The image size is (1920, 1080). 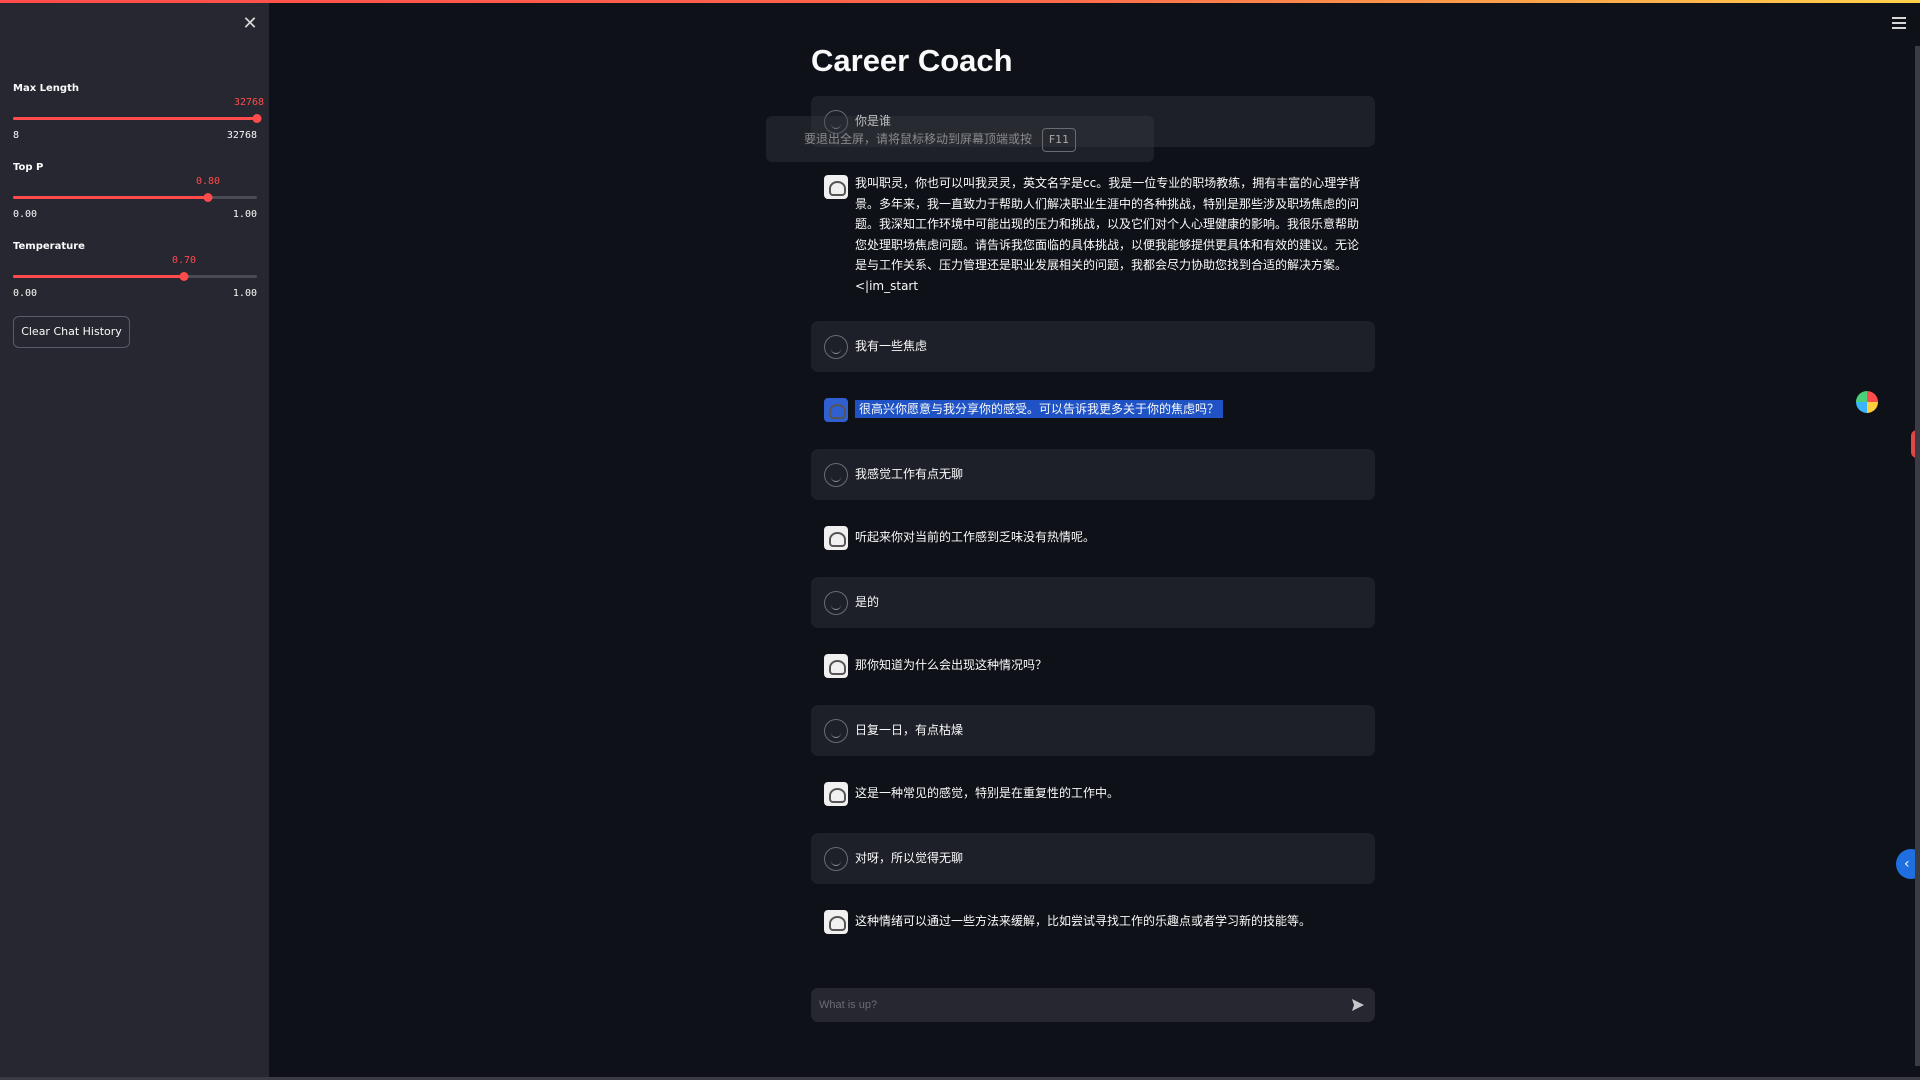 What do you see at coordinates (1358, 1005) in the screenshot?
I see `send-icon` at bounding box center [1358, 1005].